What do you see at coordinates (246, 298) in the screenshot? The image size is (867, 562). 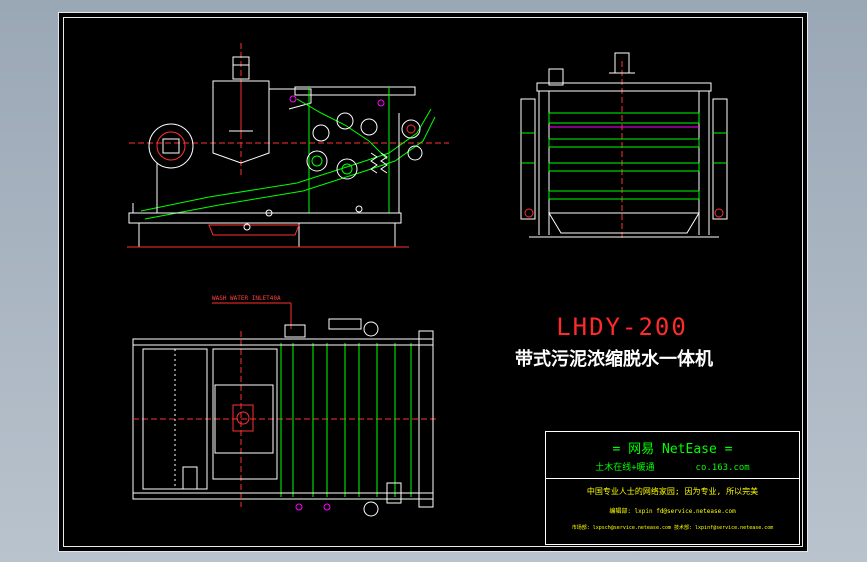 I see `wash-water-inlet-label: WASH WATER INLET40A` at bounding box center [246, 298].